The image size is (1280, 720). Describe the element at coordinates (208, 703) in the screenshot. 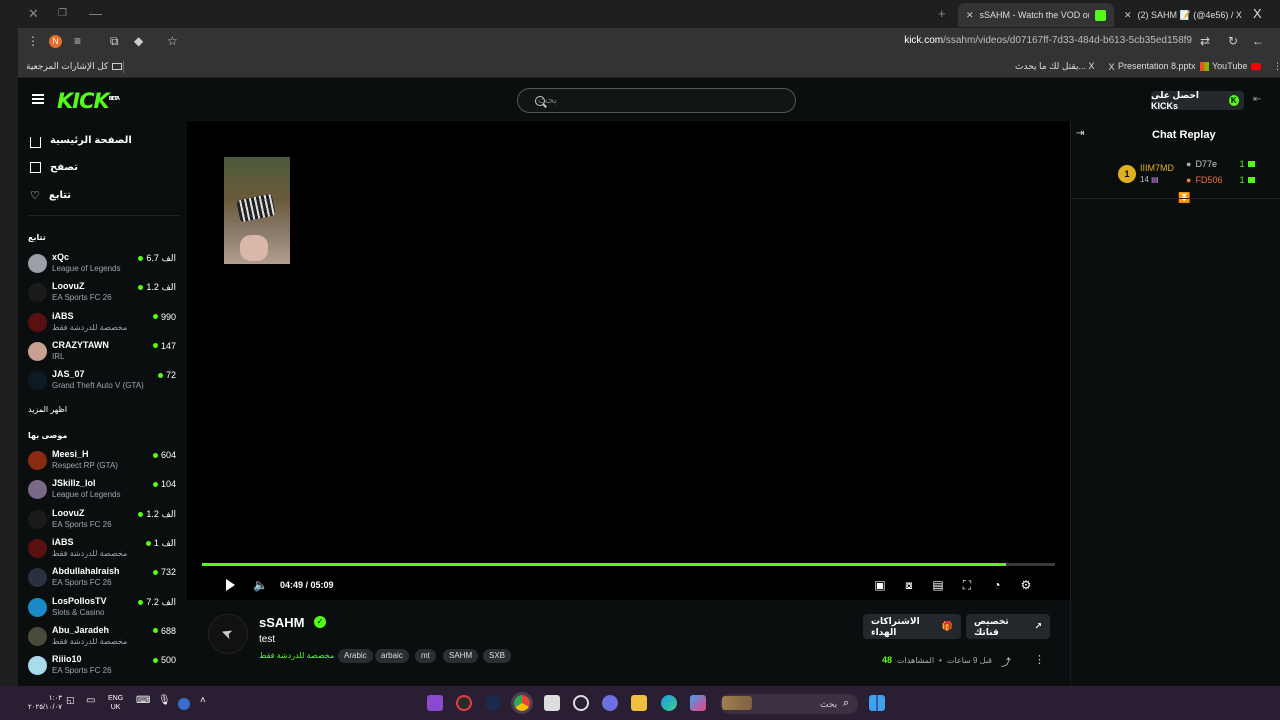

I see `show-hidden-icons: ˄` at that location.